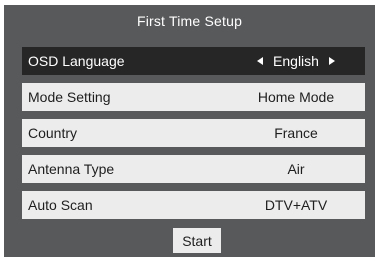  Describe the element at coordinates (193, 169) in the screenshot. I see `menu-row-antenna-type: Antenna Type Air` at that location.